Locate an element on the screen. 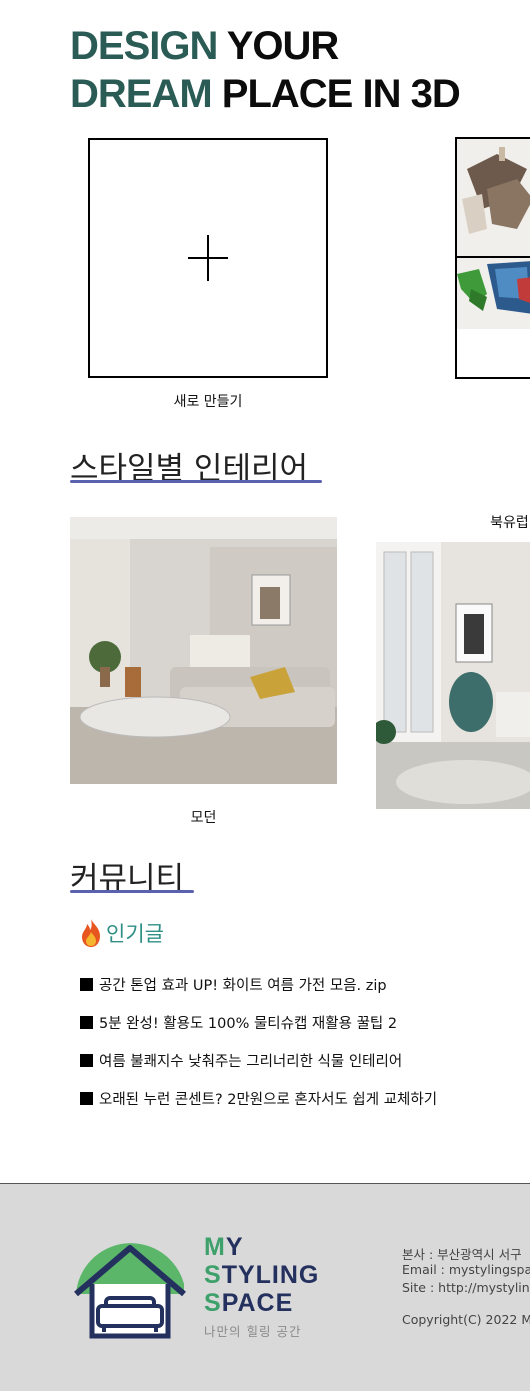 This screenshot has height=1391, width=530. house-sofa-logo-icon is located at coordinates (130, 1291).